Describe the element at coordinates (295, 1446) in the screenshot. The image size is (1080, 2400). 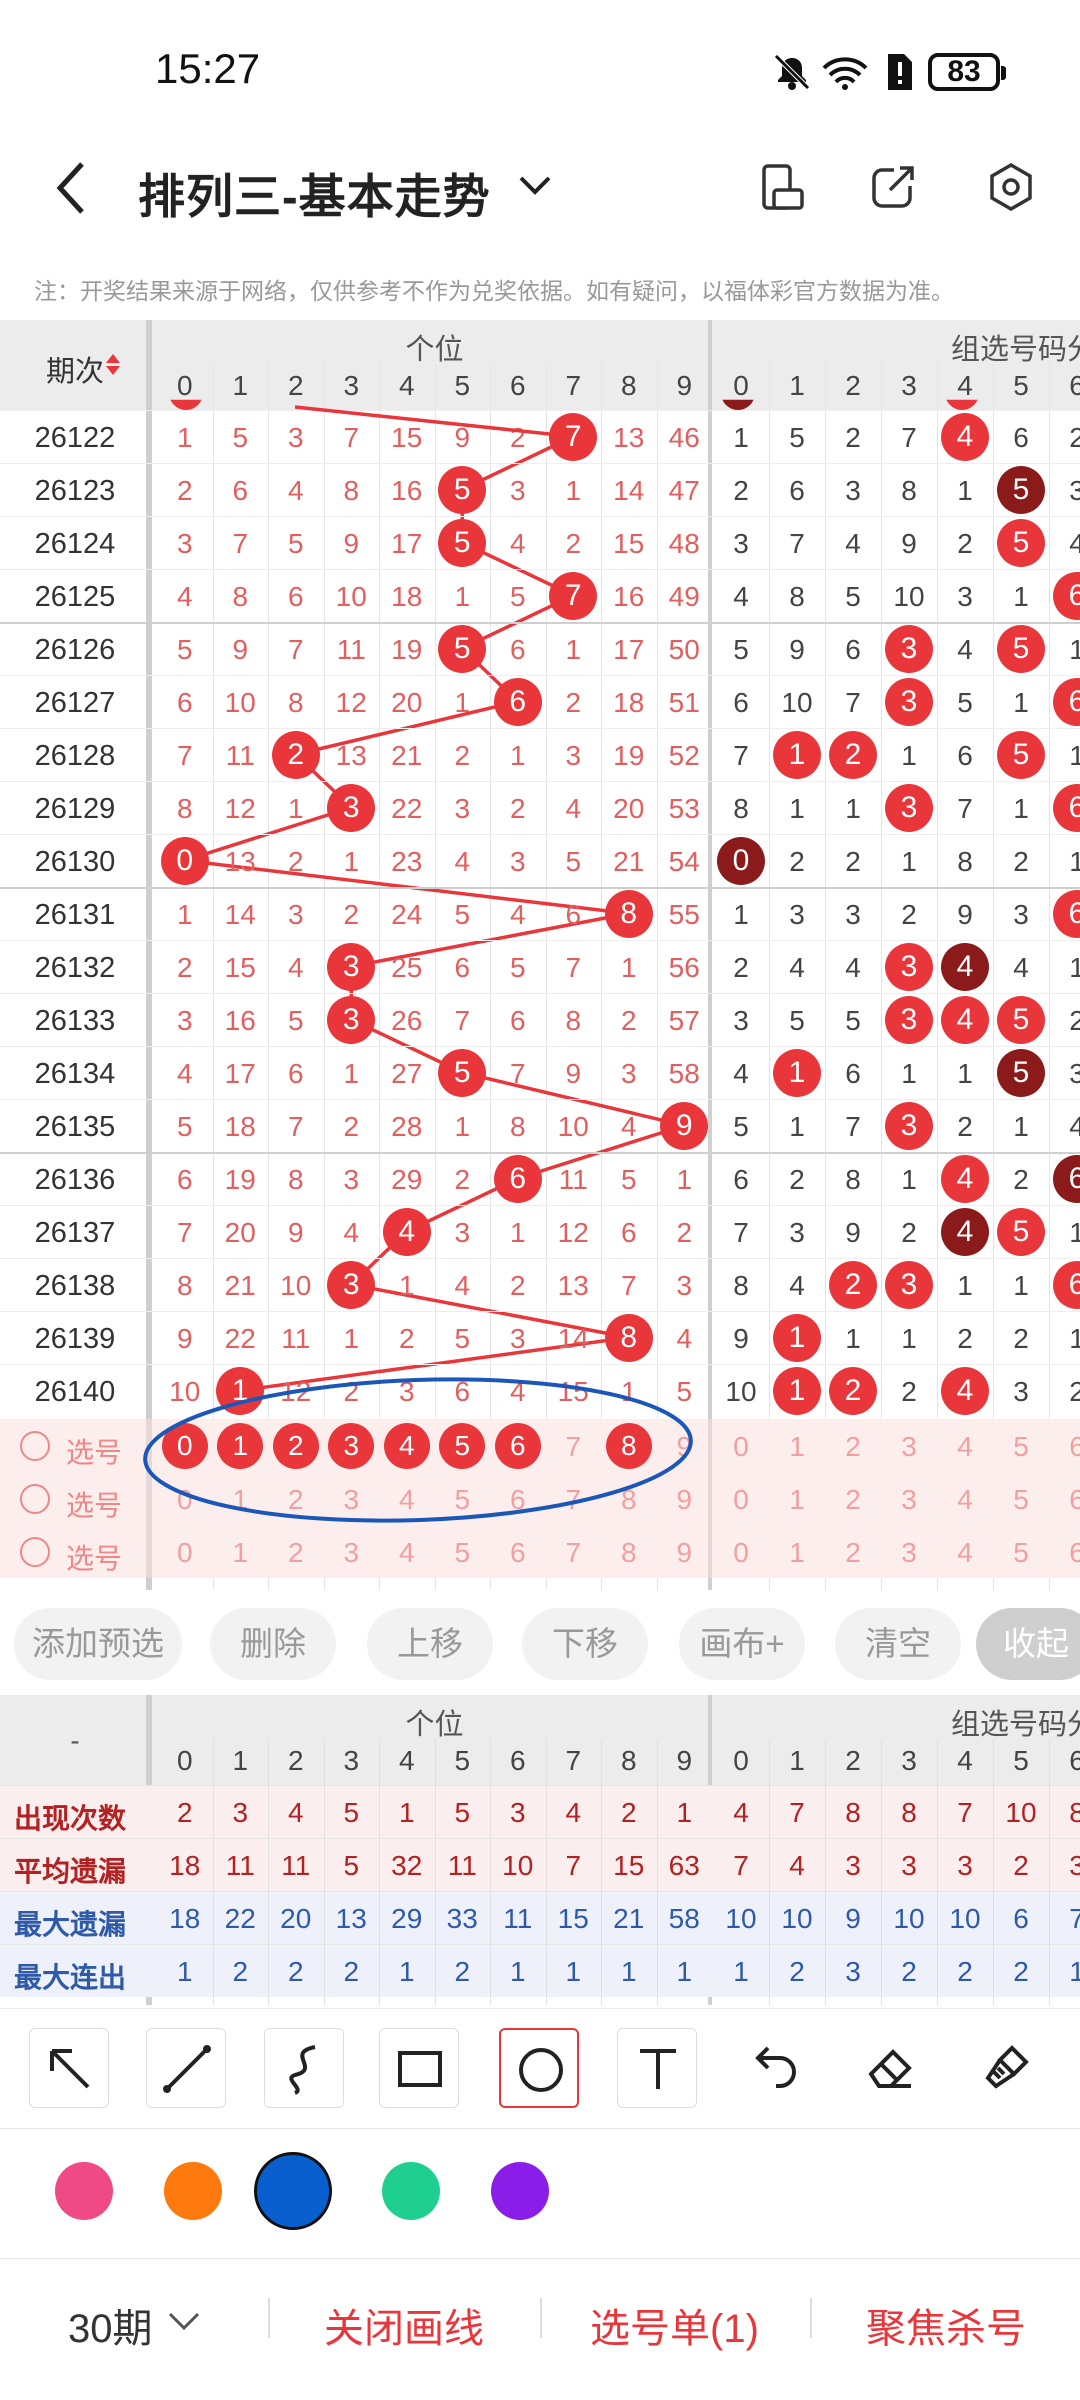
I see `selected-digit: 2` at that location.